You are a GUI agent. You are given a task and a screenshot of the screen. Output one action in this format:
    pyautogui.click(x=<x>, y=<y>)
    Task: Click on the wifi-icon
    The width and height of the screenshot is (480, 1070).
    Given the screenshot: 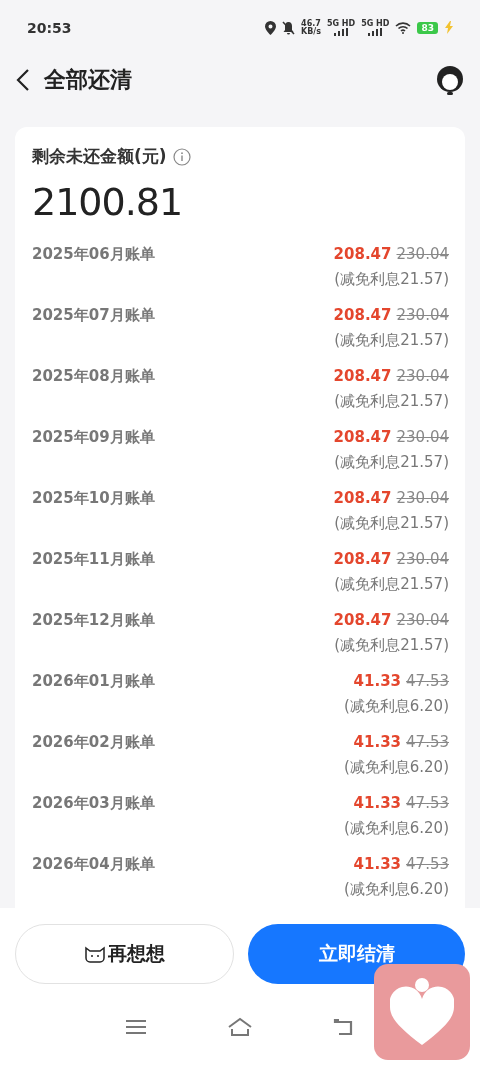 What is the action you would take?
    pyautogui.click(x=403, y=27)
    